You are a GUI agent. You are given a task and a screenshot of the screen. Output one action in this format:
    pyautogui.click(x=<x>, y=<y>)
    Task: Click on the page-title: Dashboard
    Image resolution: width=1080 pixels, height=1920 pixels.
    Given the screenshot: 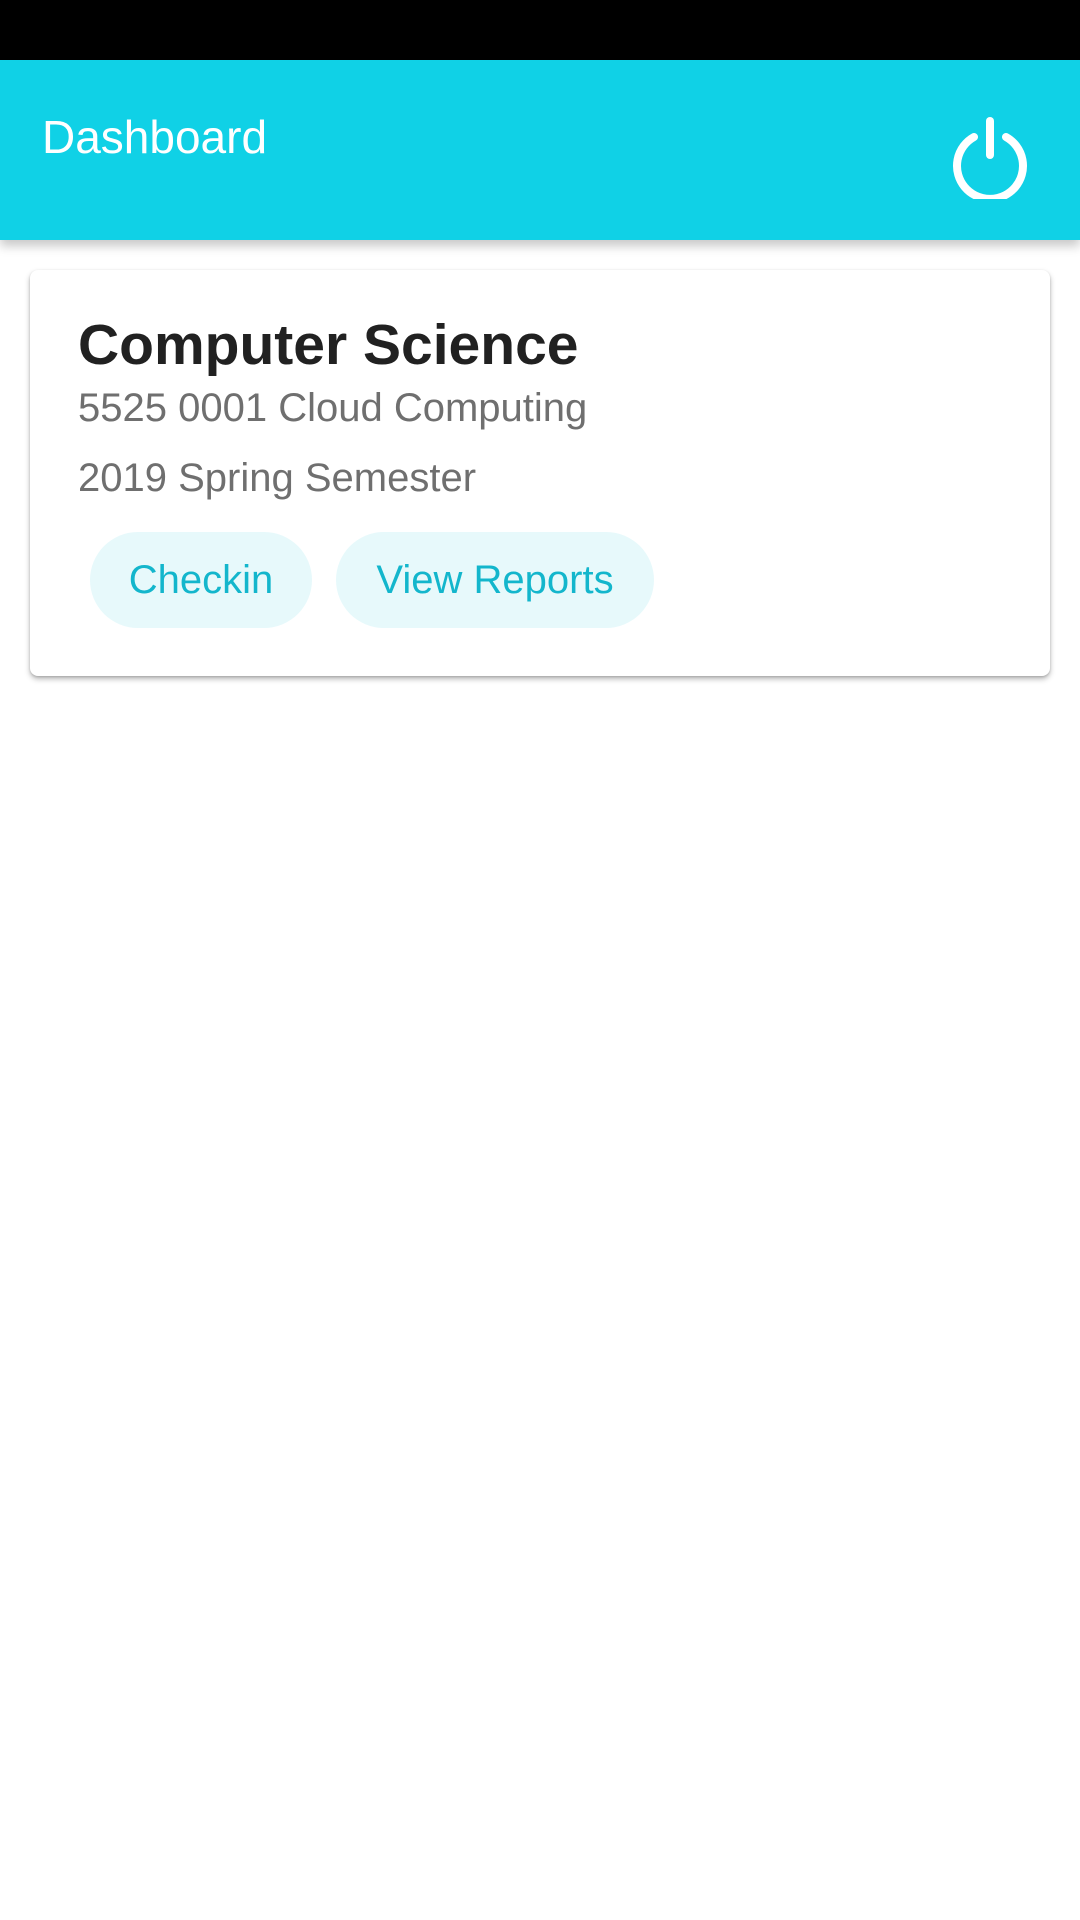 What is the action you would take?
    pyautogui.click(x=155, y=137)
    